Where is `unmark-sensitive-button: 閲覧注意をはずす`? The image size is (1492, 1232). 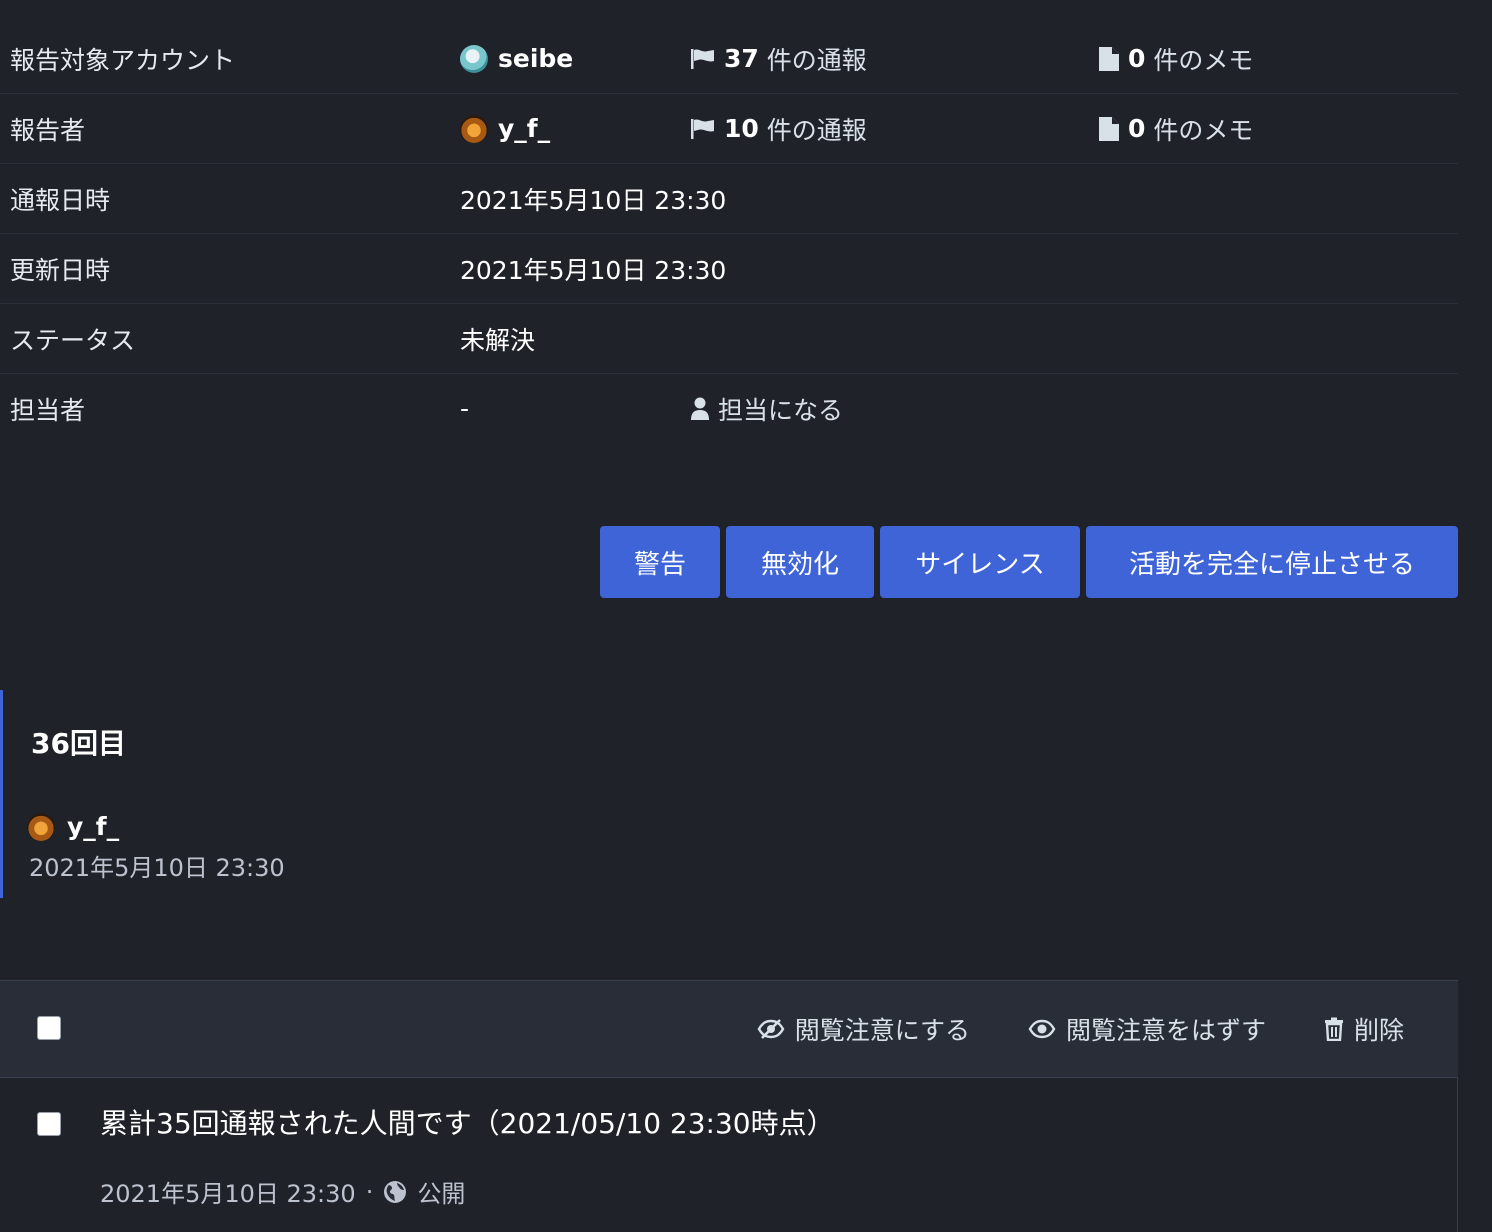
unmark-sensitive-button: 閲覧注意をはずす is located at coordinates (1147, 1029).